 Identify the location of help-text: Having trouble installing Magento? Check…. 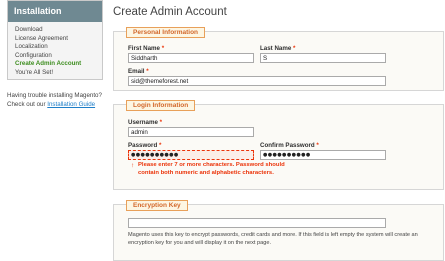
(57, 100).